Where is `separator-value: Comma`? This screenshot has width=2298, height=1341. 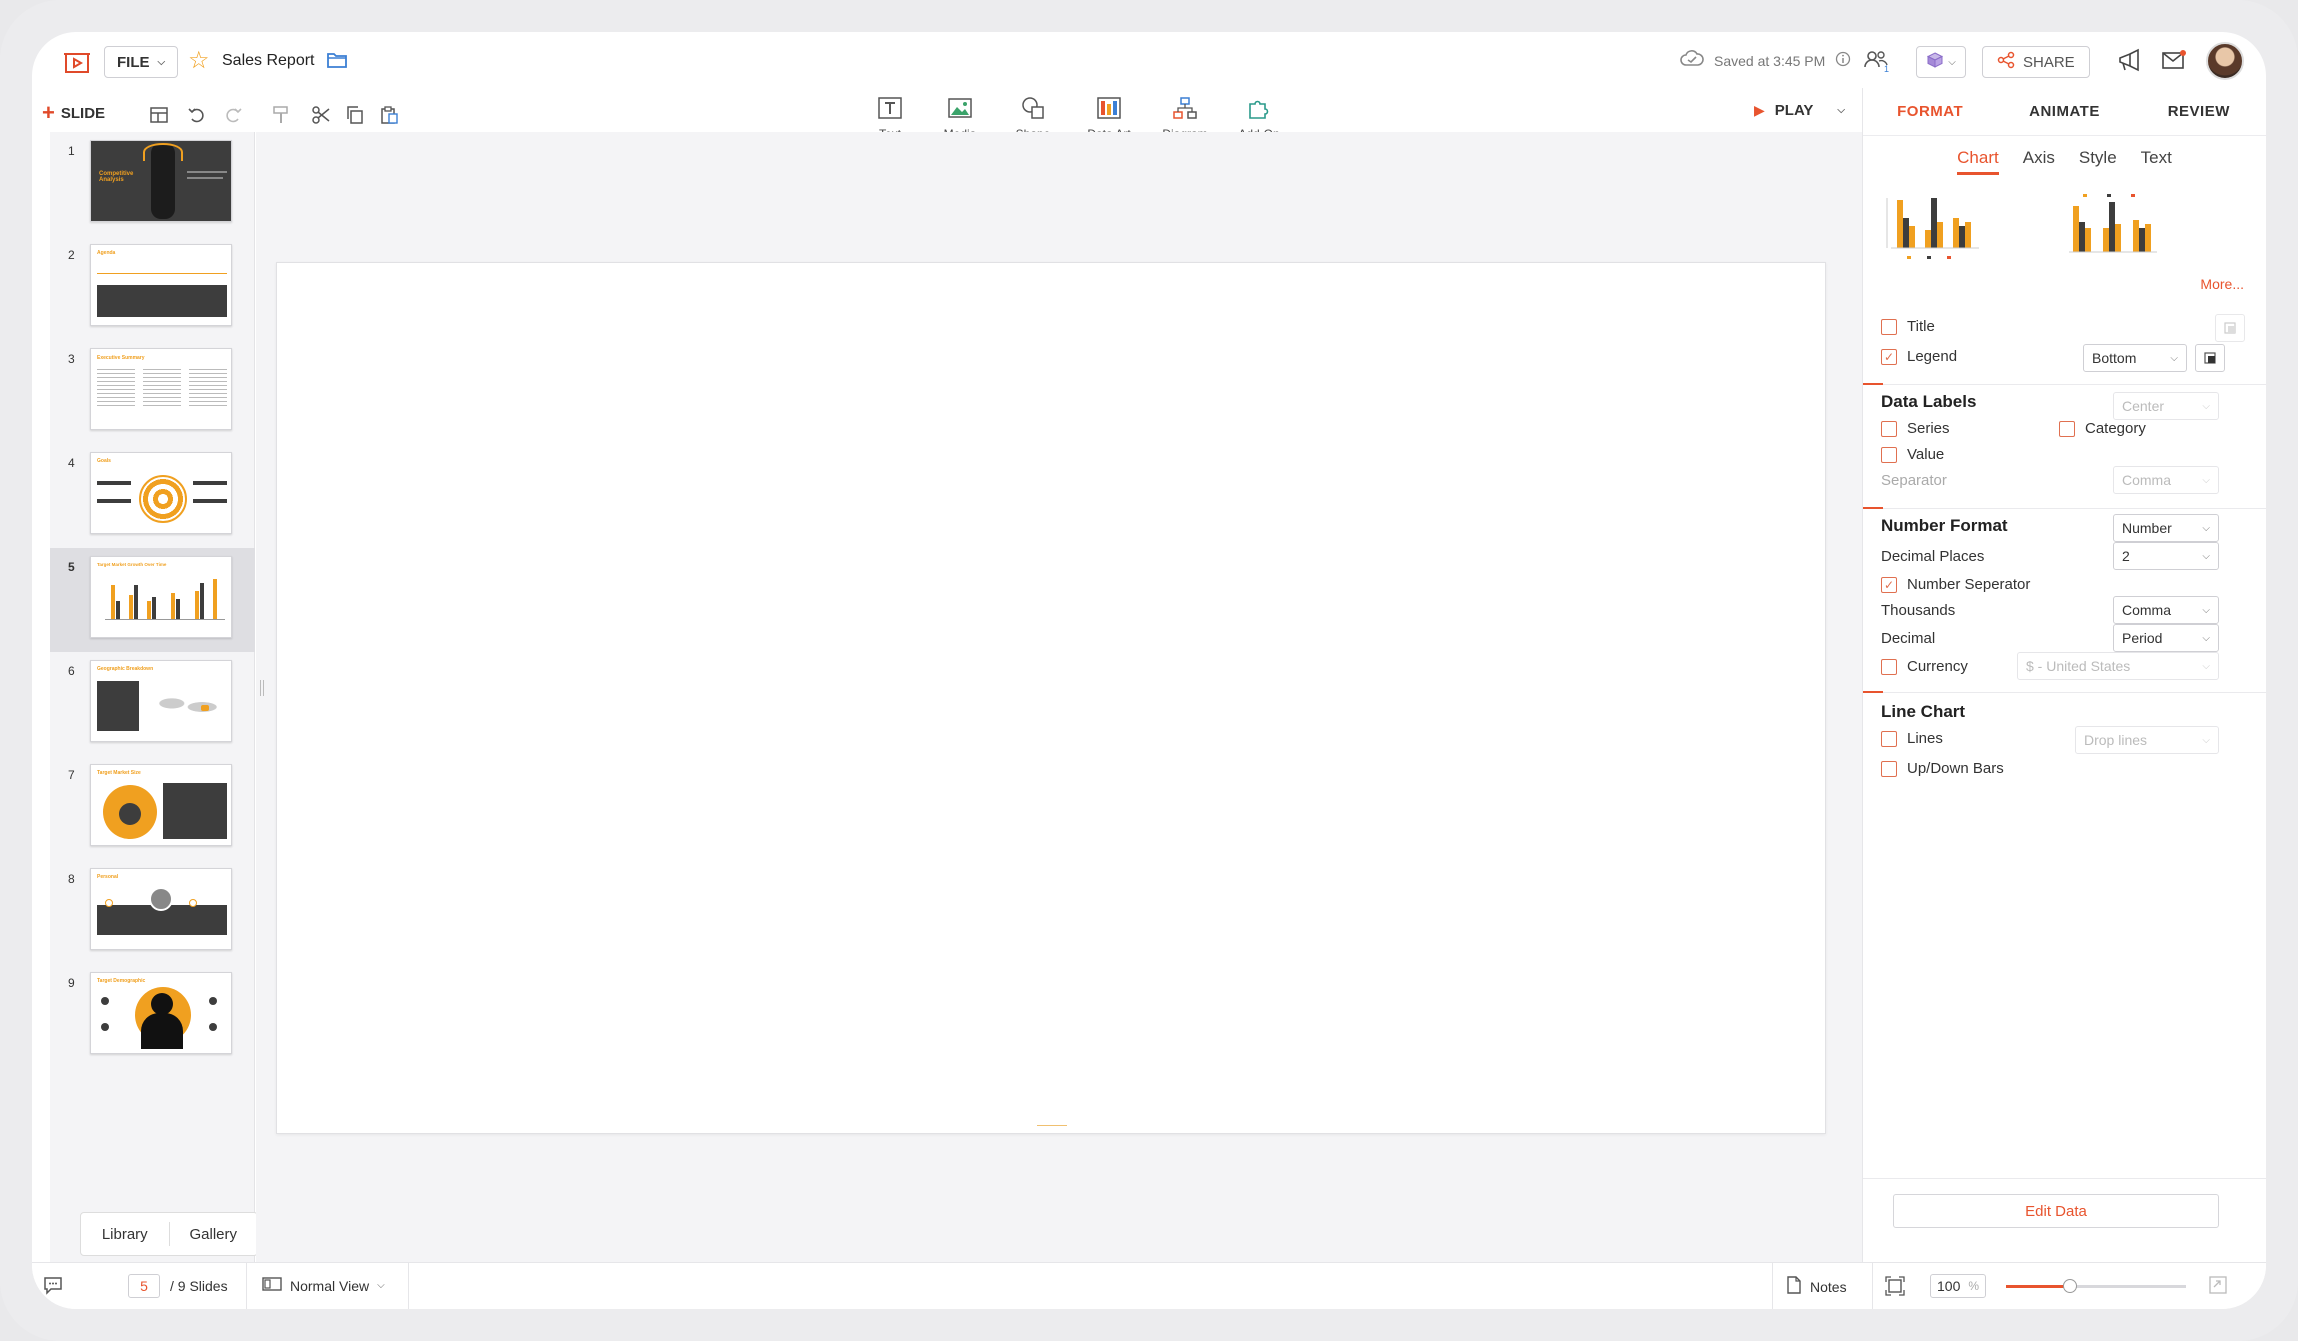 separator-value: Comma is located at coordinates (2147, 480).